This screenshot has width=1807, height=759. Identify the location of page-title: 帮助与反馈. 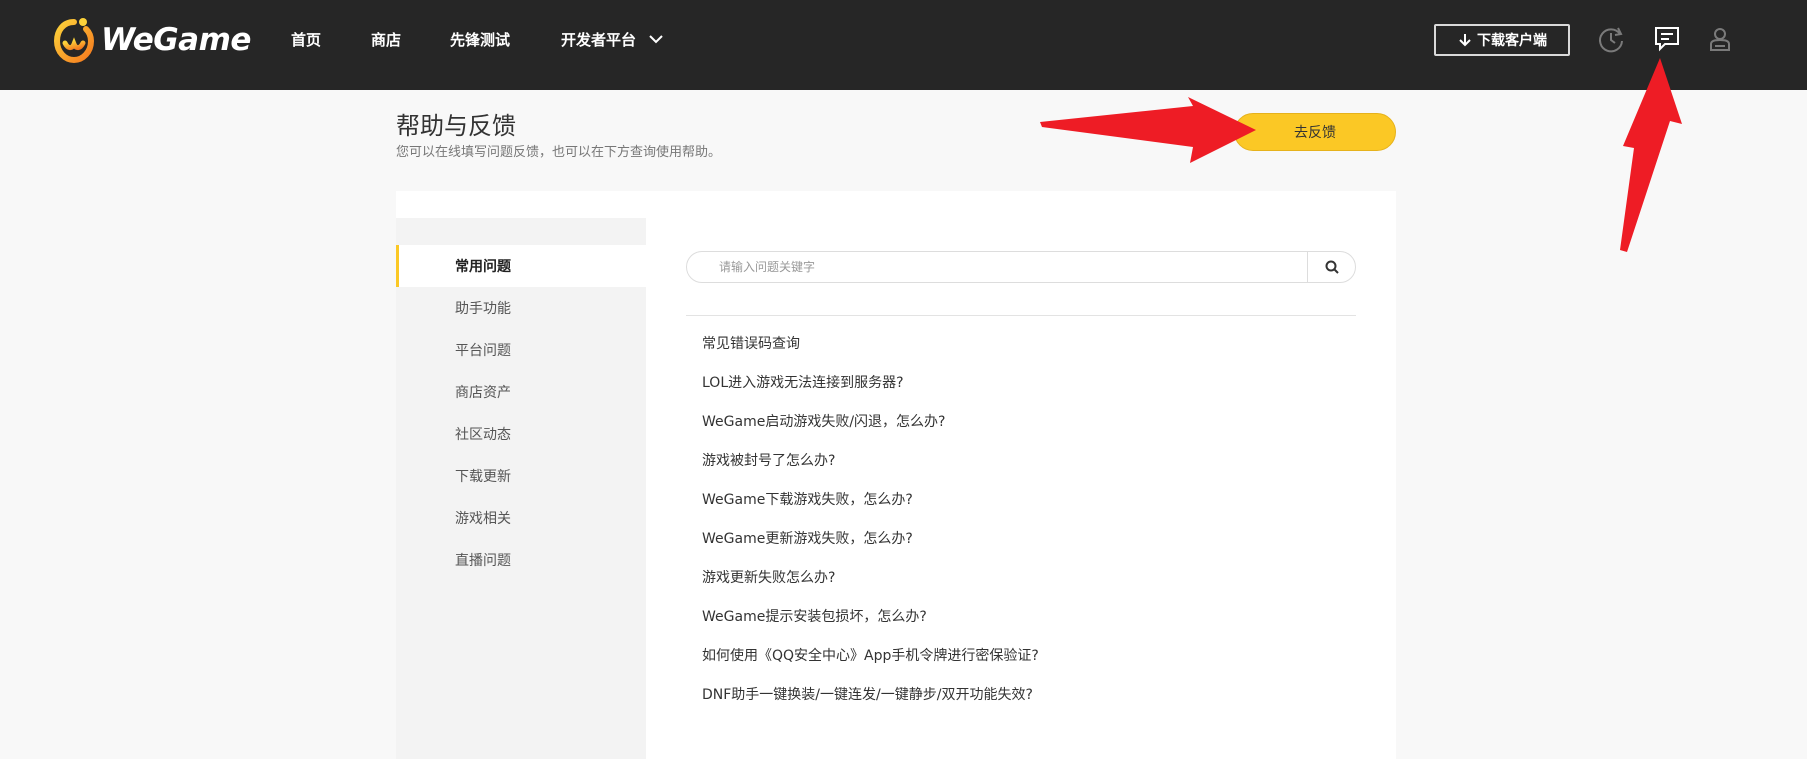
(456, 126).